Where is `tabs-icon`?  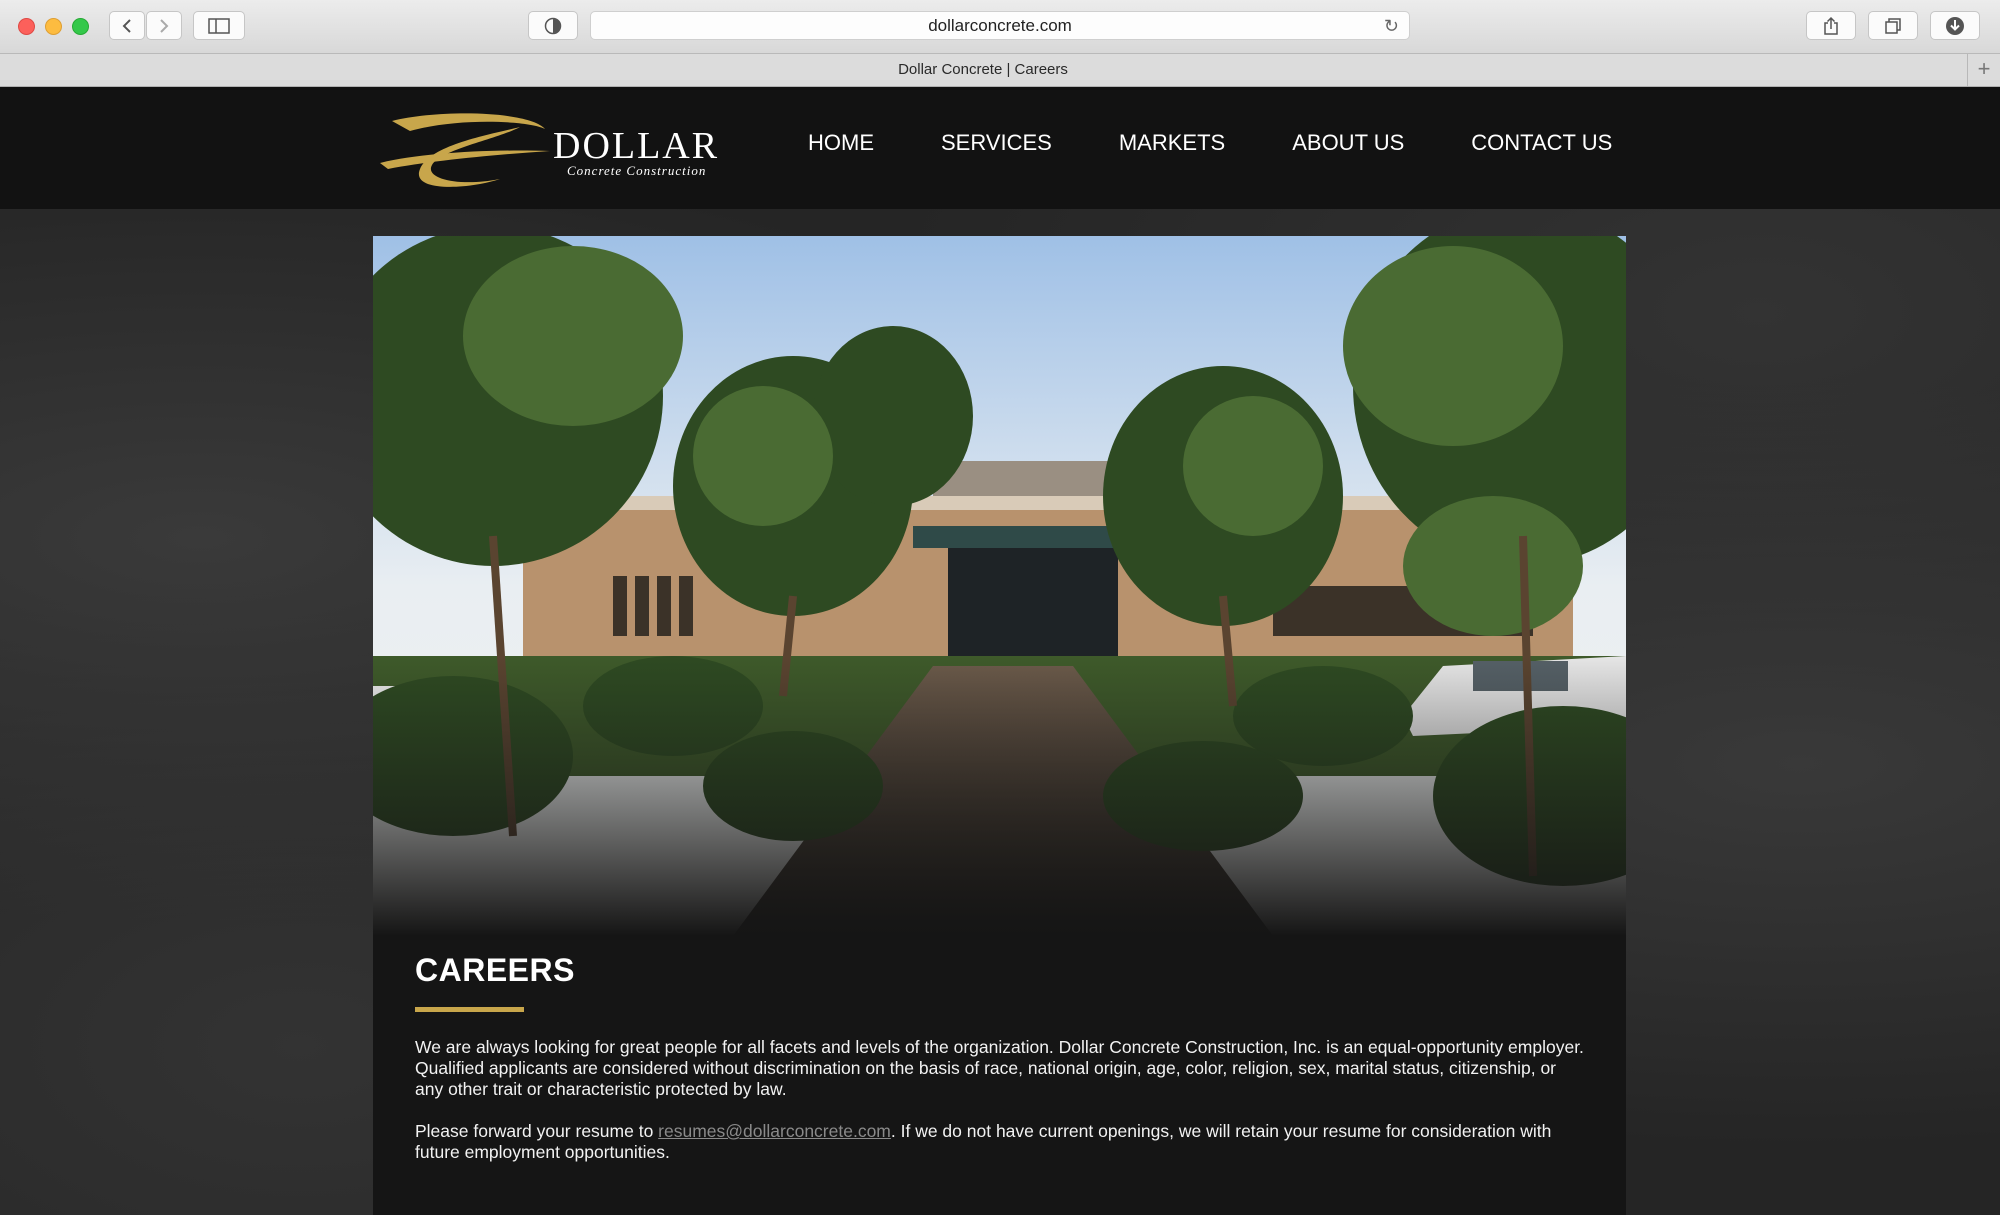 tabs-icon is located at coordinates (1893, 25).